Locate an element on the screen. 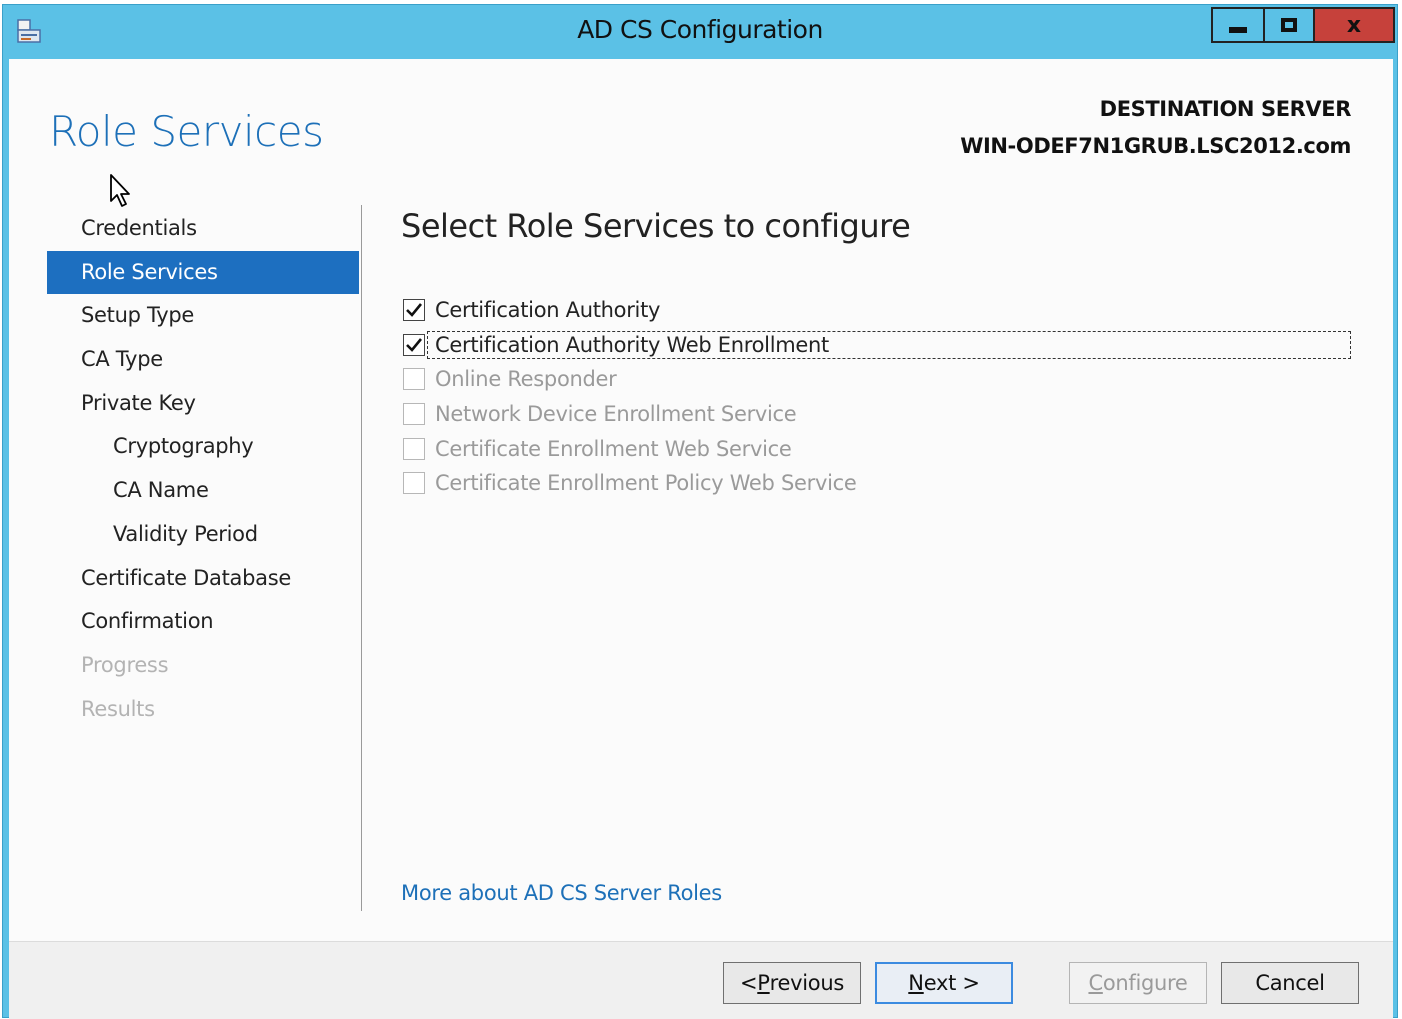 Image resolution: width=1402 pixels, height=1019 pixels. role-option-ca-web-enrollment: Certification Authority Web Enrollment is located at coordinates (876, 345).